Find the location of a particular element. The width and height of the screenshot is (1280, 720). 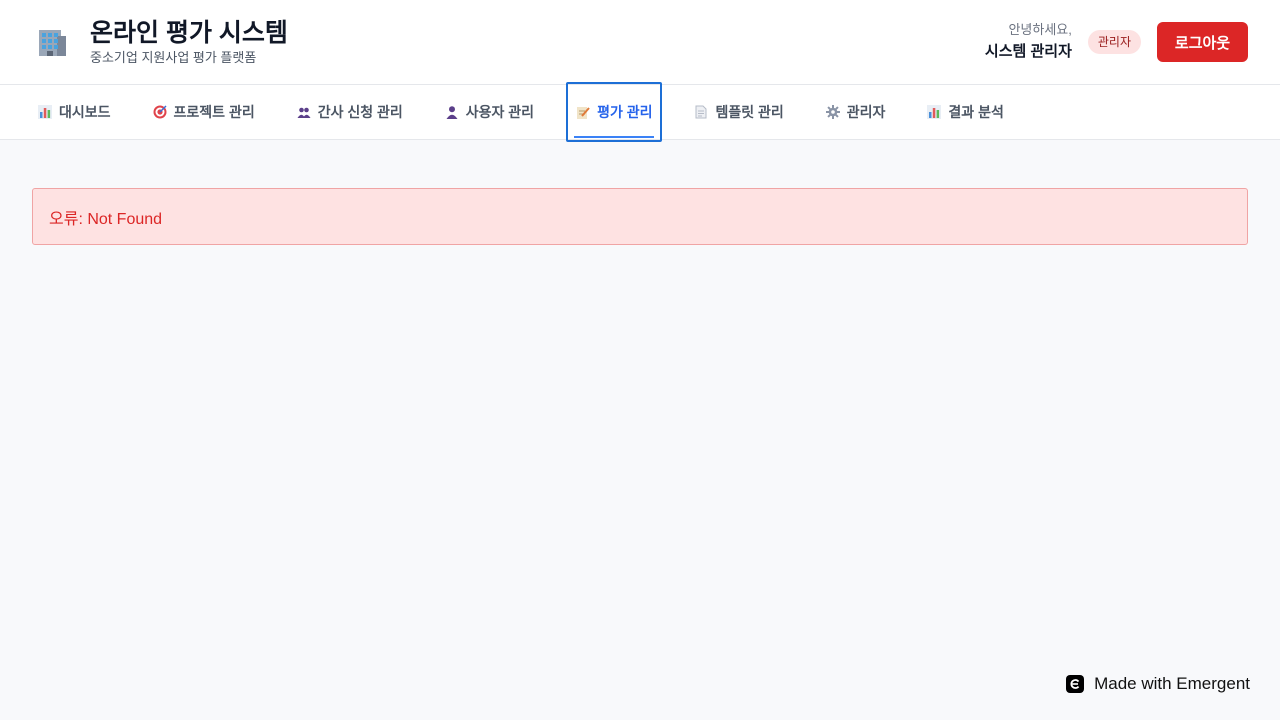

nav-item-users: 사용자 관리 is located at coordinates (489, 112).